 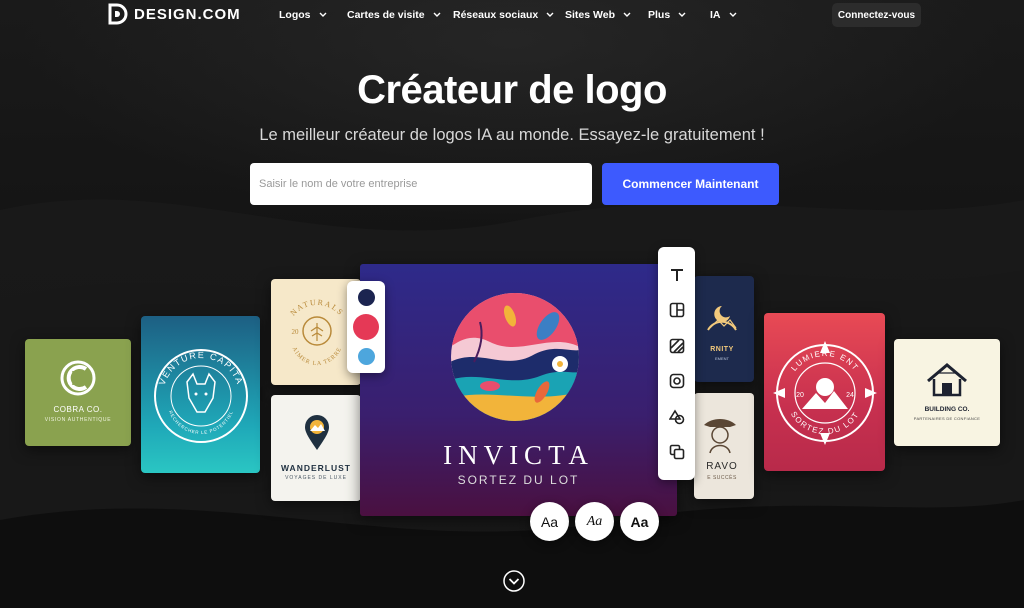 I want to click on scroll-down-icon, so click(x=514, y=581).